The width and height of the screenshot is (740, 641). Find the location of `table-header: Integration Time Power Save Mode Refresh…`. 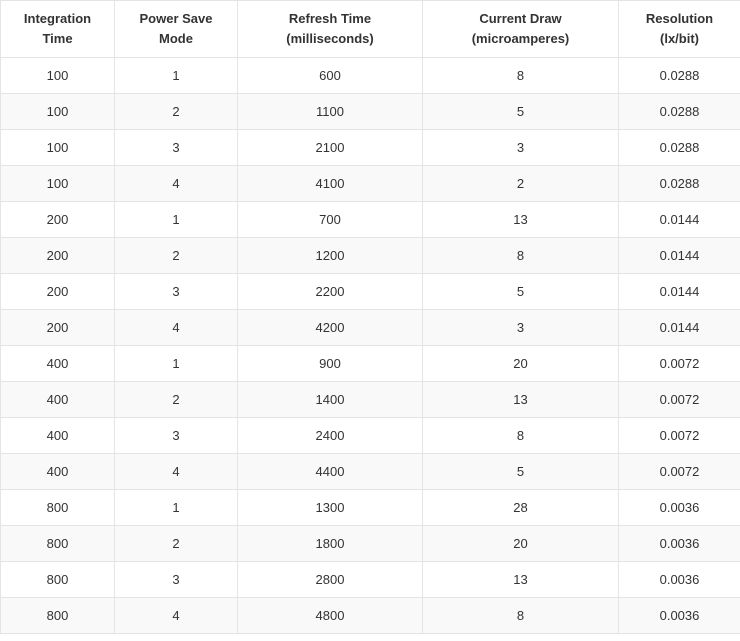

table-header: Integration Time Power Save Mode Refresh… is located at coordinates (370, 29).